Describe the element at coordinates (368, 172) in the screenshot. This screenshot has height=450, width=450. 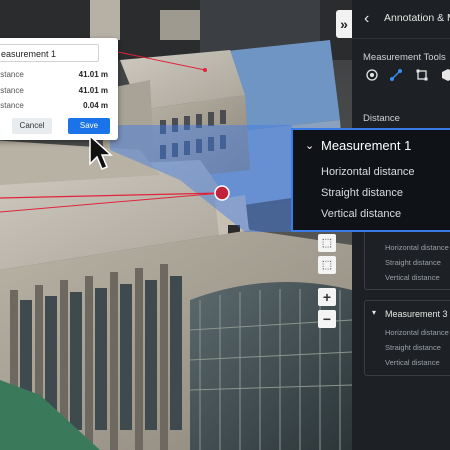
I see `popup-item-horizontal-distance: Horizontal distance` at that location.